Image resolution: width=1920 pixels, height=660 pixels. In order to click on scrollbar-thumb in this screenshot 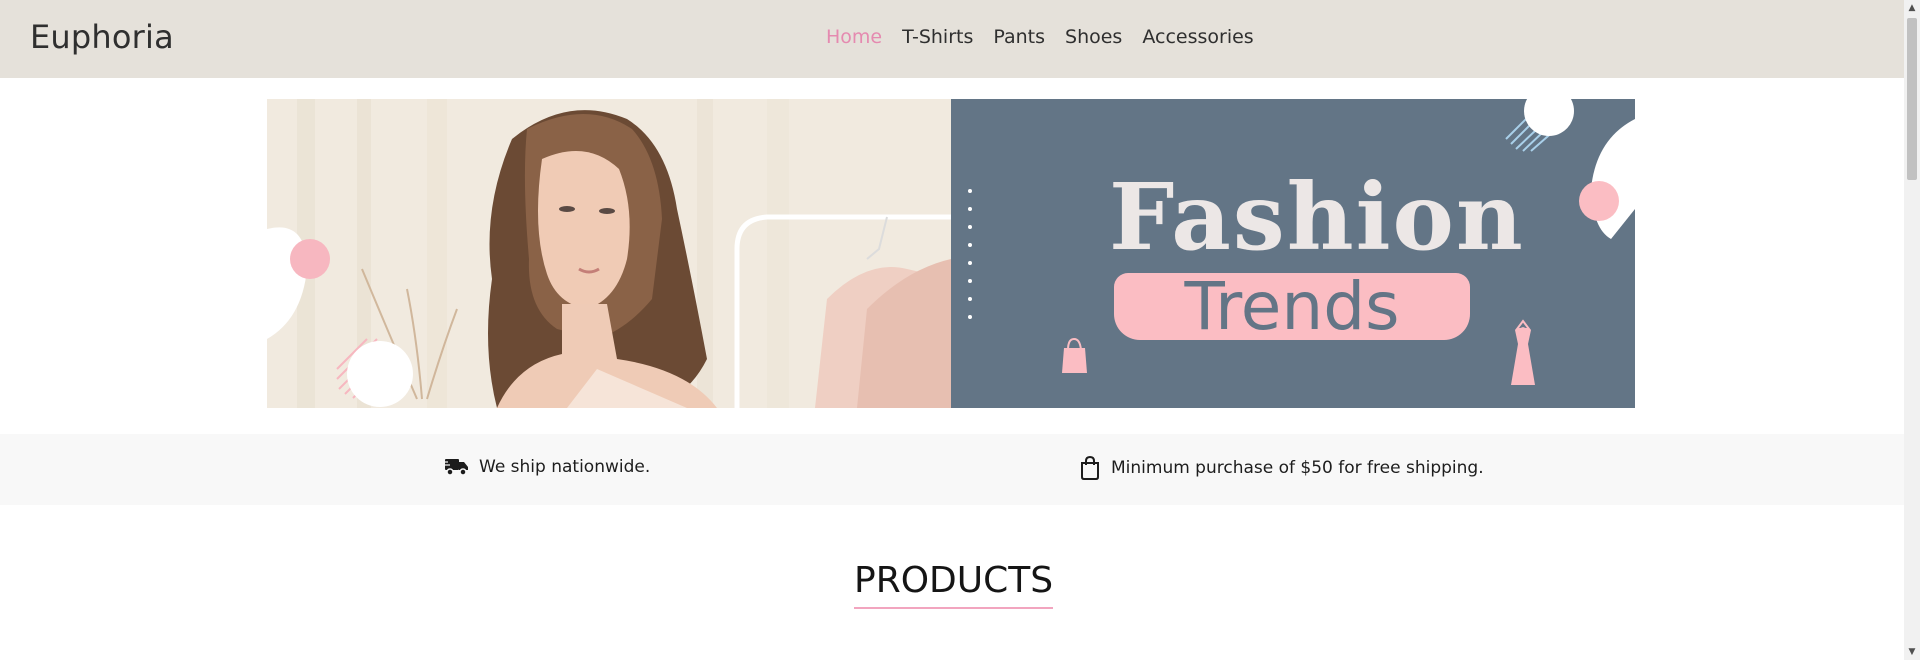, I will do `click(1912, 99)`.